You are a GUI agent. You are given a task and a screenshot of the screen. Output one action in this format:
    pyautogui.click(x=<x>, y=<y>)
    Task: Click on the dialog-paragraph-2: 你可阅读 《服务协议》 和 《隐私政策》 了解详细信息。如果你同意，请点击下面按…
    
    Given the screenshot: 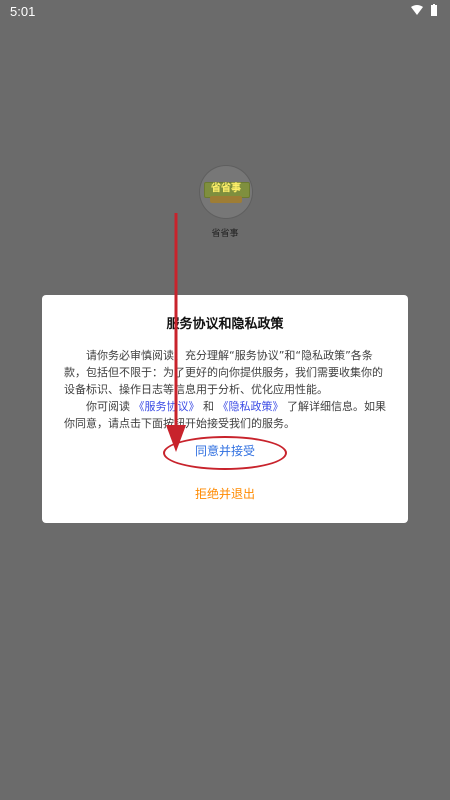 What is the action you would take?
    pyautogui.click(x=226, y=415)
    